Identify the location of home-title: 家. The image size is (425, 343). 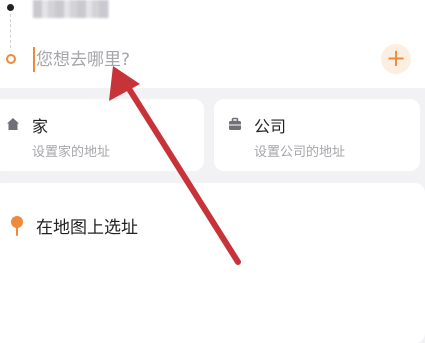
(40, 126).